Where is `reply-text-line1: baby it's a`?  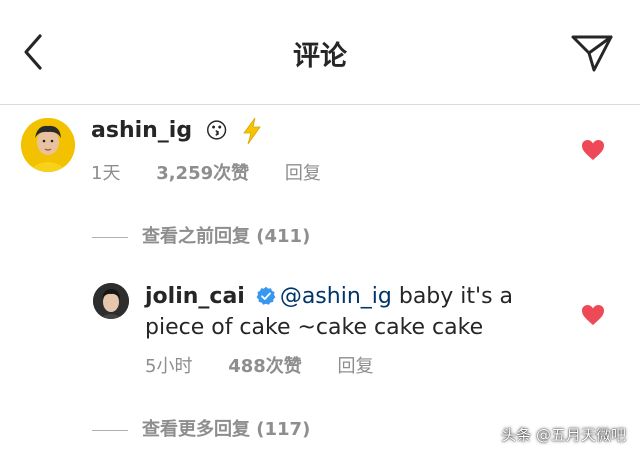 reply-text-line1: baby it's a is located at coordinates (452, 296).